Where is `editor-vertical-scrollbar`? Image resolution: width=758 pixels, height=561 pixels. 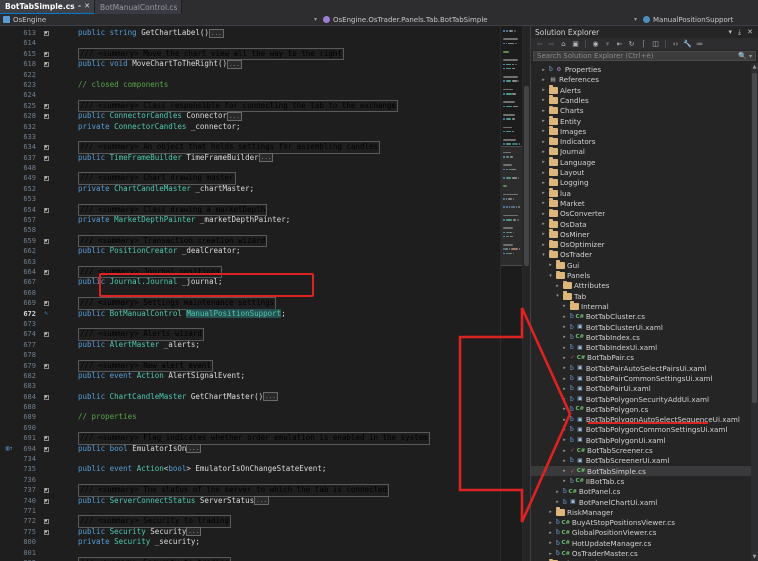
editor-vertical-scrollbar is located at coordinates (526, 293).